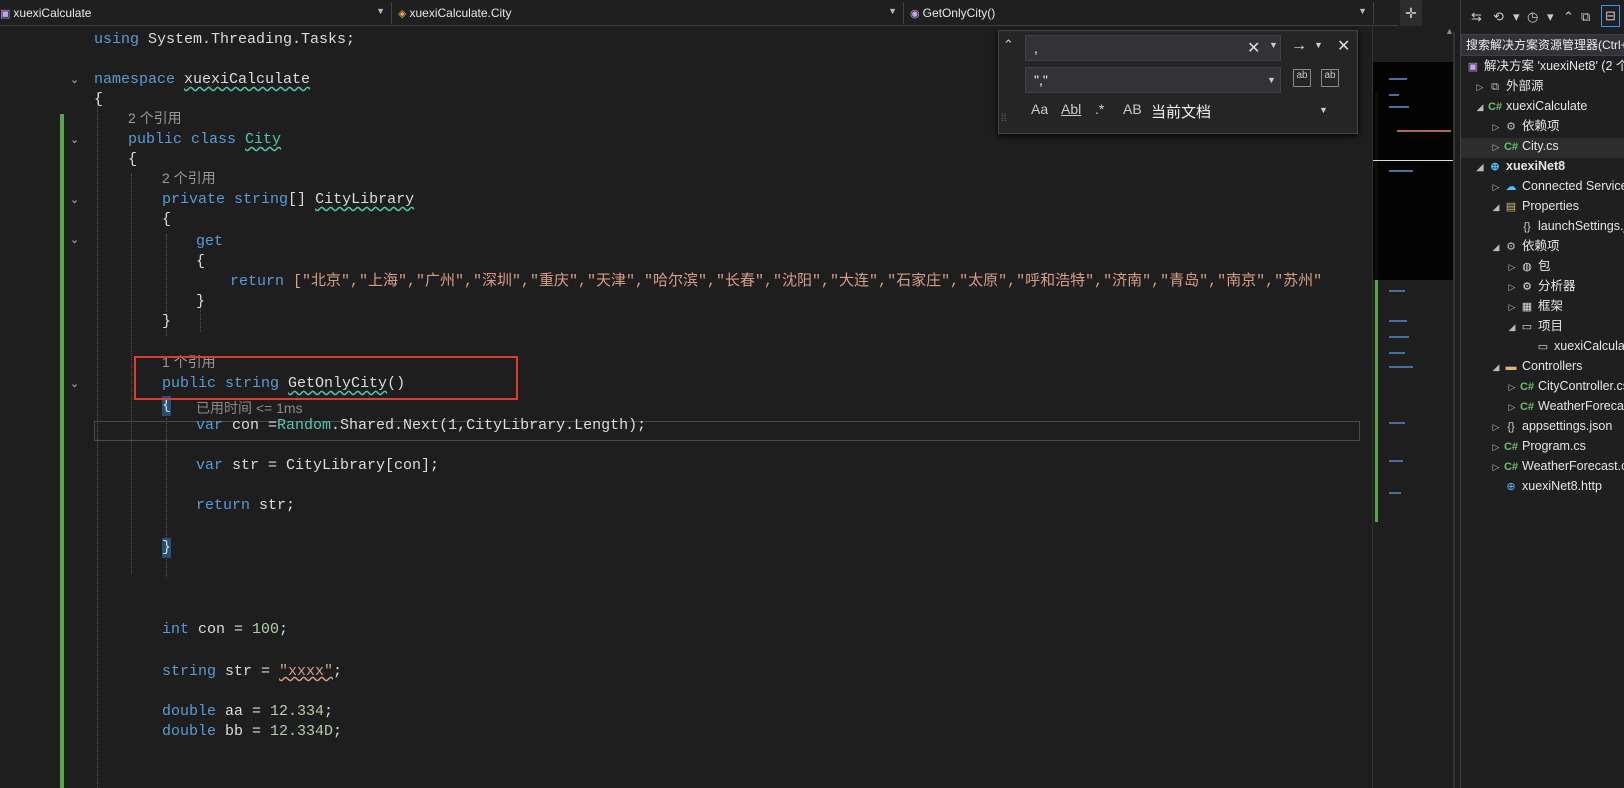  What do you see at coordinates (1181, 111) in the screenshot?
I see `search-scope-dropdown: 当前文档` at bounding box center [1181, 111].